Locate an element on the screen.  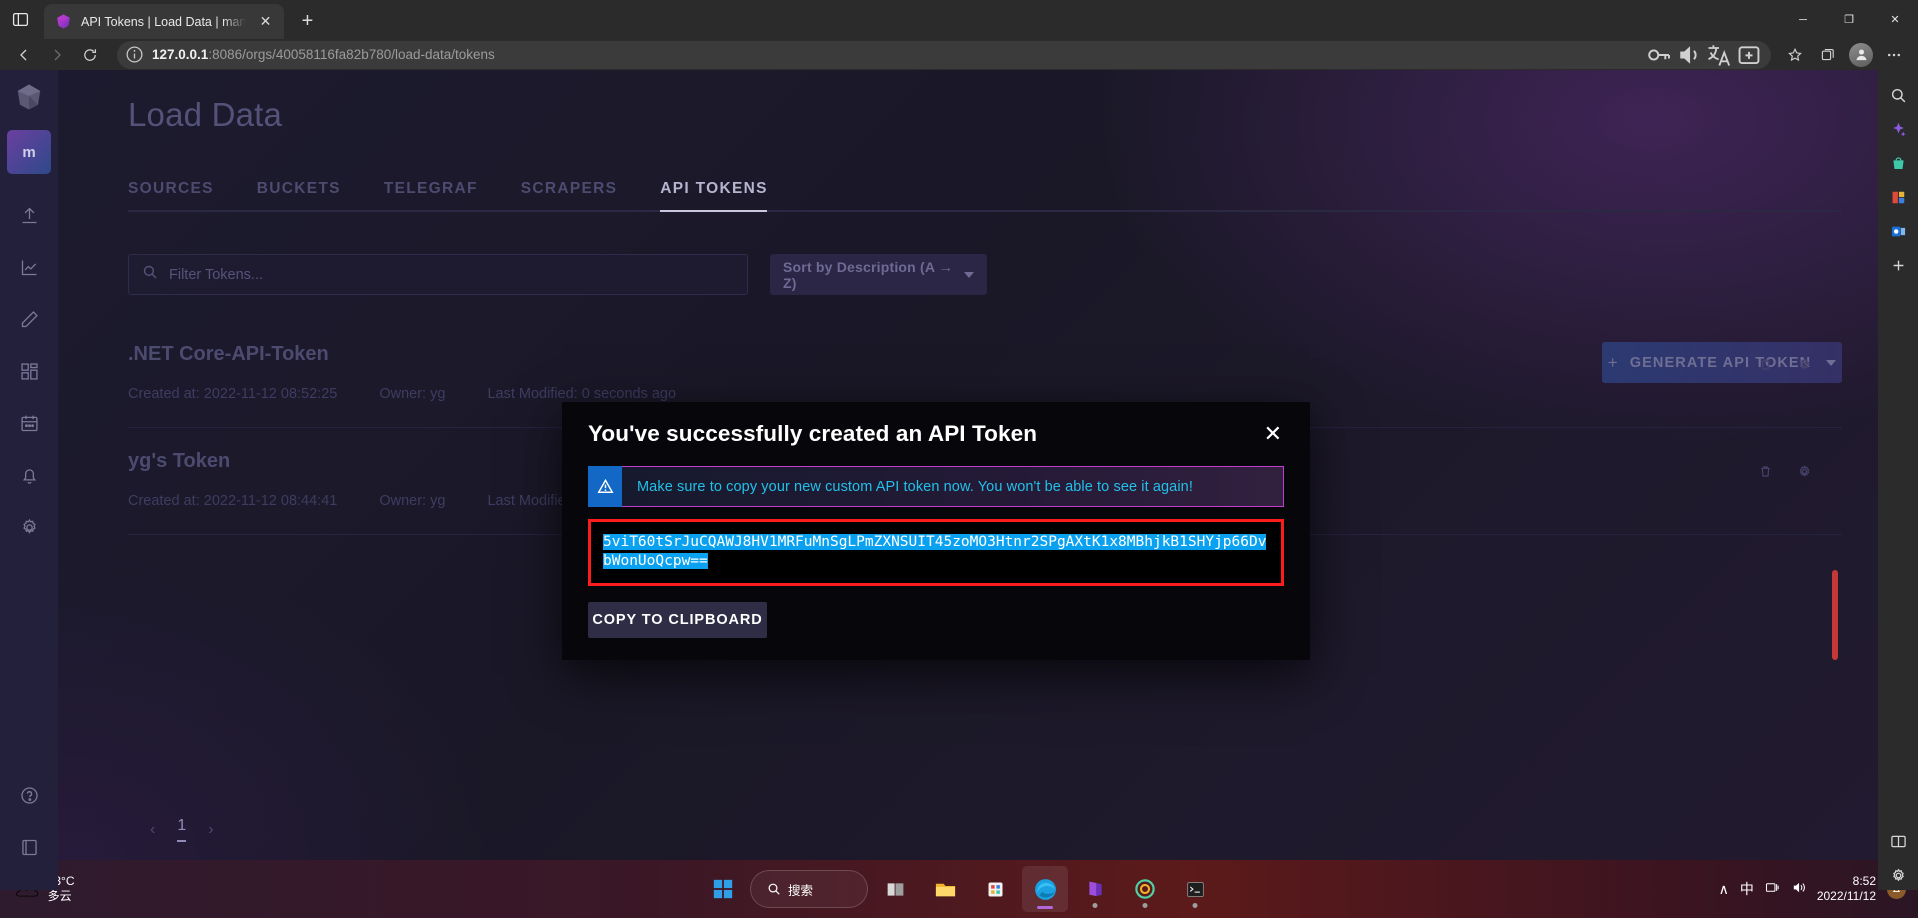
maximize-button: ❐ is located at coordinates (1849, 19).